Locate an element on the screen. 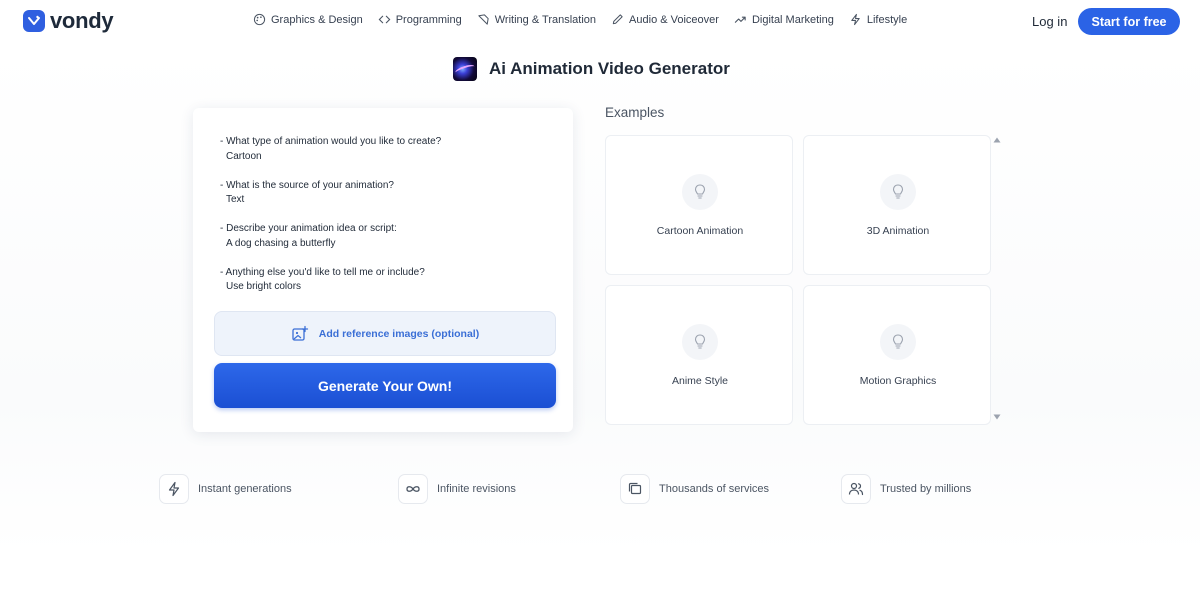 The width and height of the screenshot is (1200, 610). start-for-free-button: Start for free is located at coordinates (1129, 21).